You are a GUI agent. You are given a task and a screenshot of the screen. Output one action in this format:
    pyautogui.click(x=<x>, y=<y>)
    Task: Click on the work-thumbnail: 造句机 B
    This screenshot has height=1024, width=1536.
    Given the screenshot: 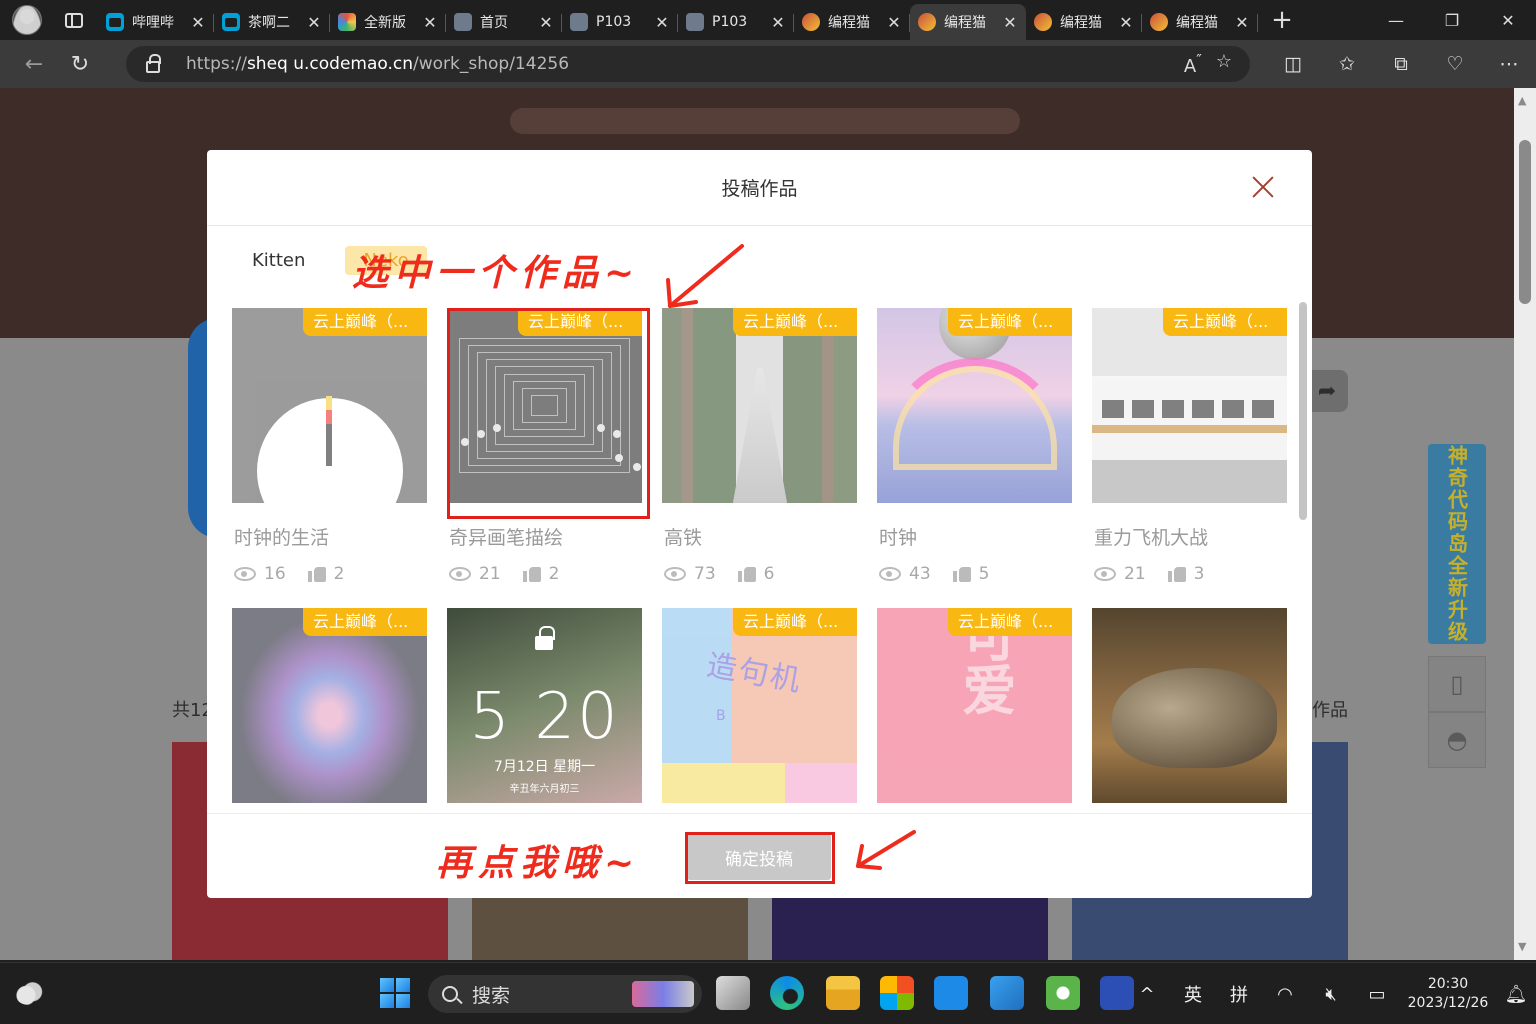 What is the action you would take?
    pyautogui.click(x=759, y=705)
    